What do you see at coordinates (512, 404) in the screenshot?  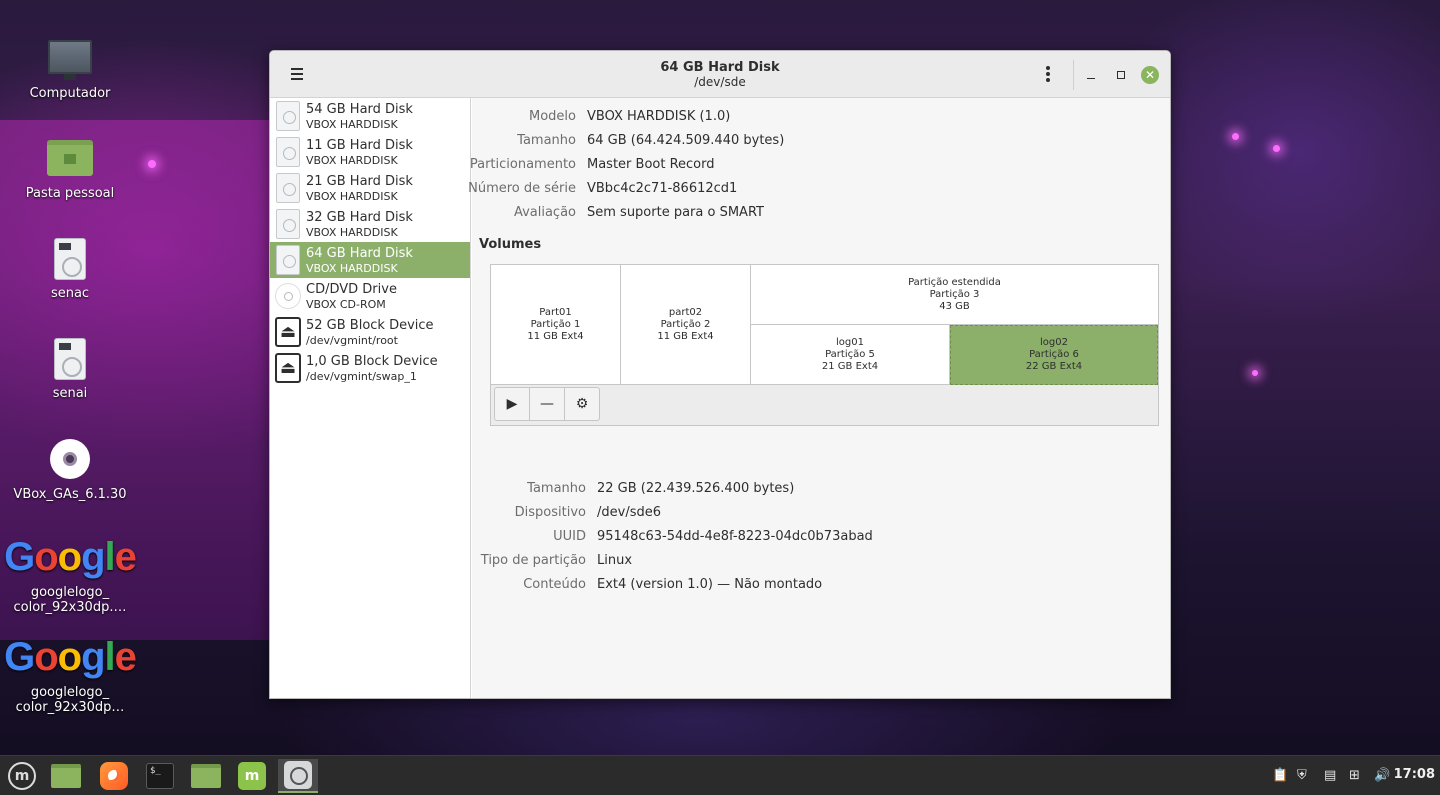 I see `mount-button: ▶` at bounding box center [512, 404].